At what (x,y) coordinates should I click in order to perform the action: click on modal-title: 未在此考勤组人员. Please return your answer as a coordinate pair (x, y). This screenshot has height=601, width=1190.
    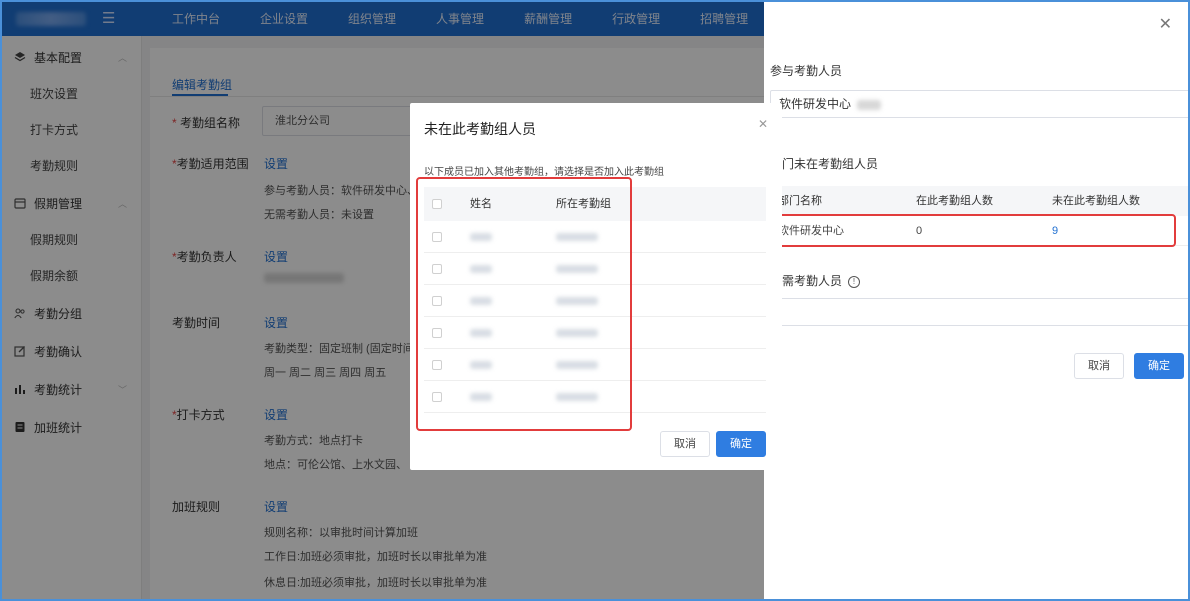
    Looking at the image, I should click on (480, 129).